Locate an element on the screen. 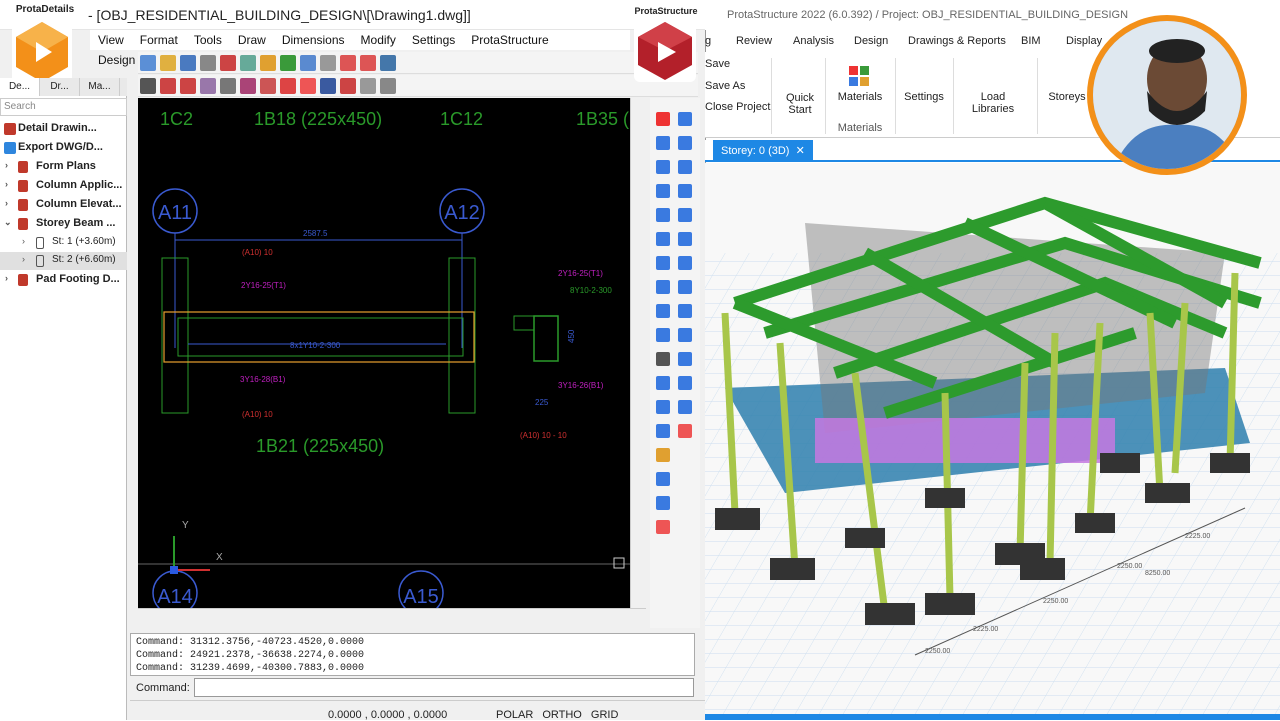  paste-icon is located at coordinates (308, 63).